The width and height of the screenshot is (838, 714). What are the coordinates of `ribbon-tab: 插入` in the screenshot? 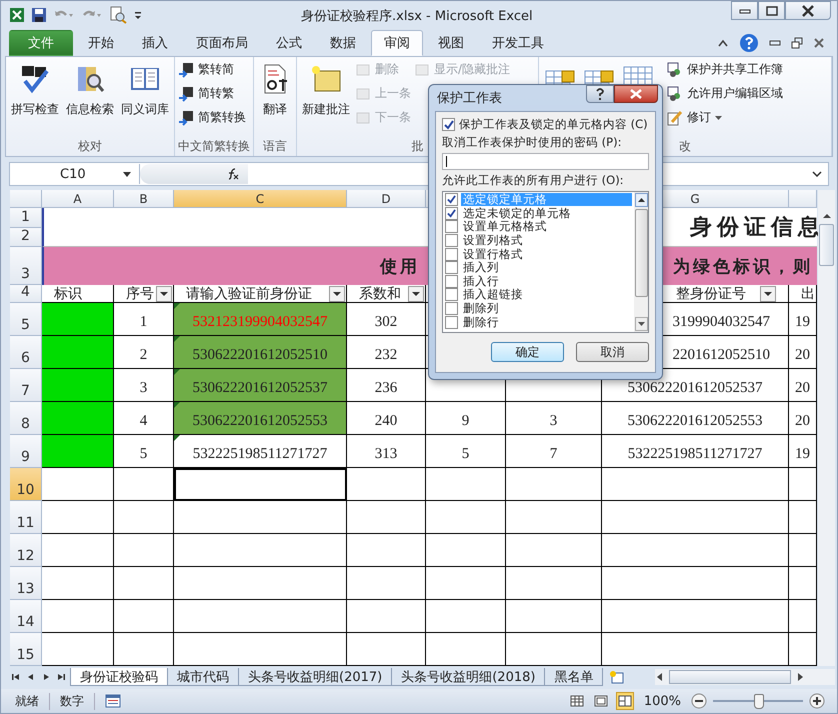 It's located at (155, 43).